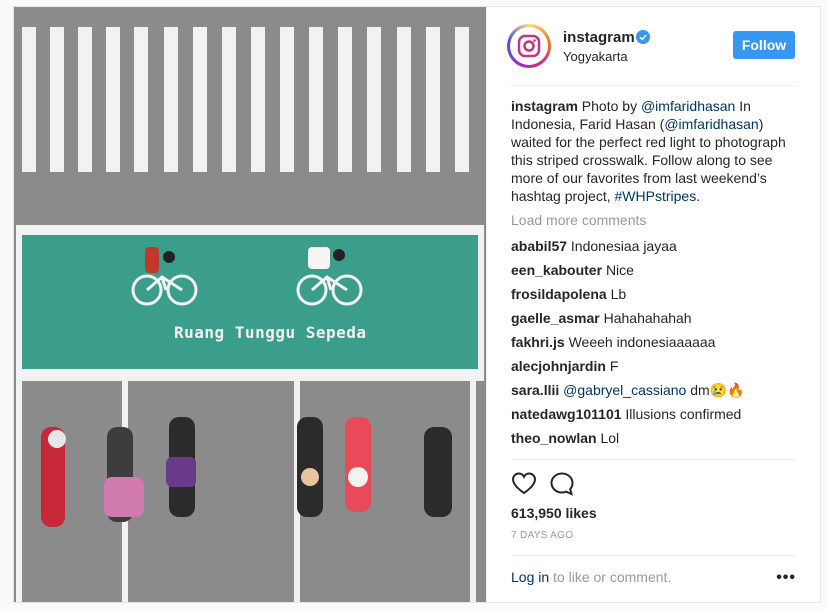 The width and height of the screenshot is (828, 609). I want to click on caption-text: Photo by, so click(609, 106).